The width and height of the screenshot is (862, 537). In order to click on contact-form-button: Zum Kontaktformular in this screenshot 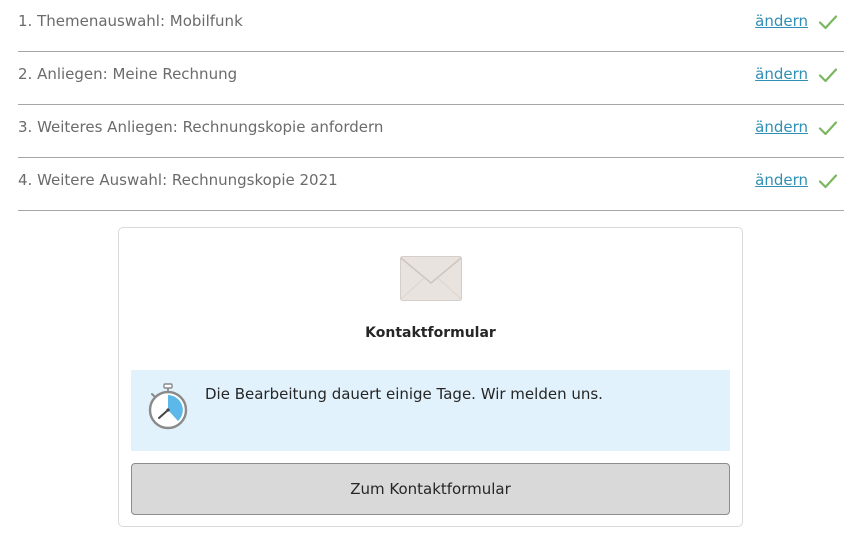, I will do `click(430, 489)`.